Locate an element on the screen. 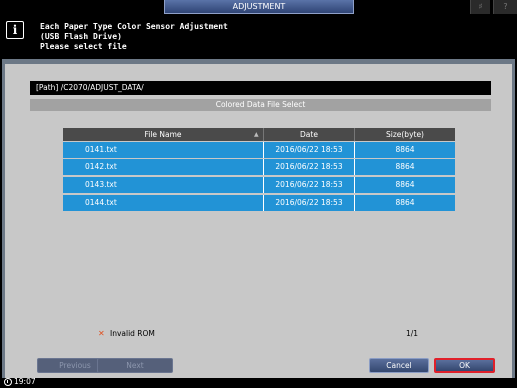 The image size is (517, 388). info-icon: i is located at coordinates (15, 30).